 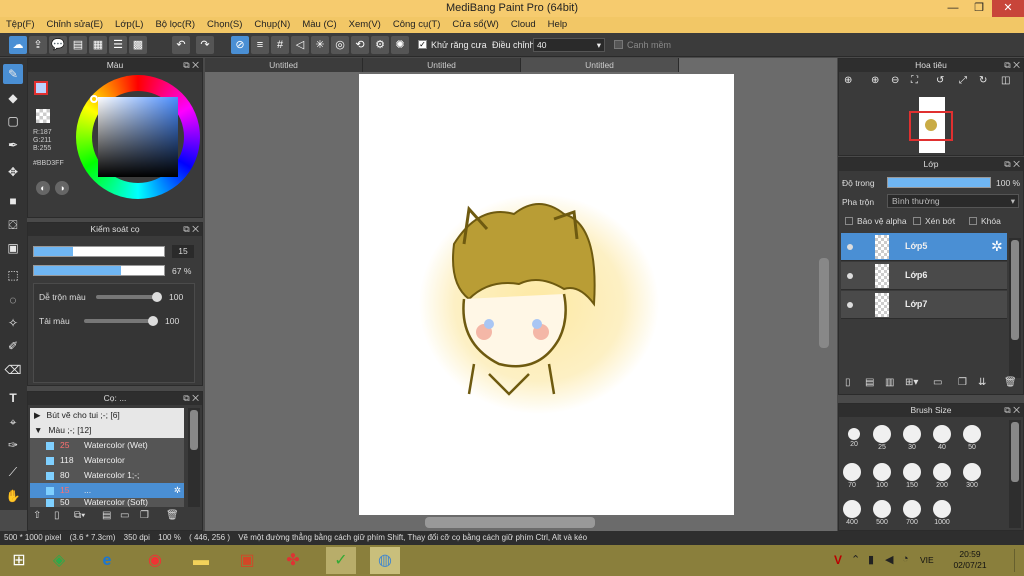 What do you see at coordinates (917, 221) in the screenshot?
I see `clipping-checkbox` at bounding box center [917, 221].